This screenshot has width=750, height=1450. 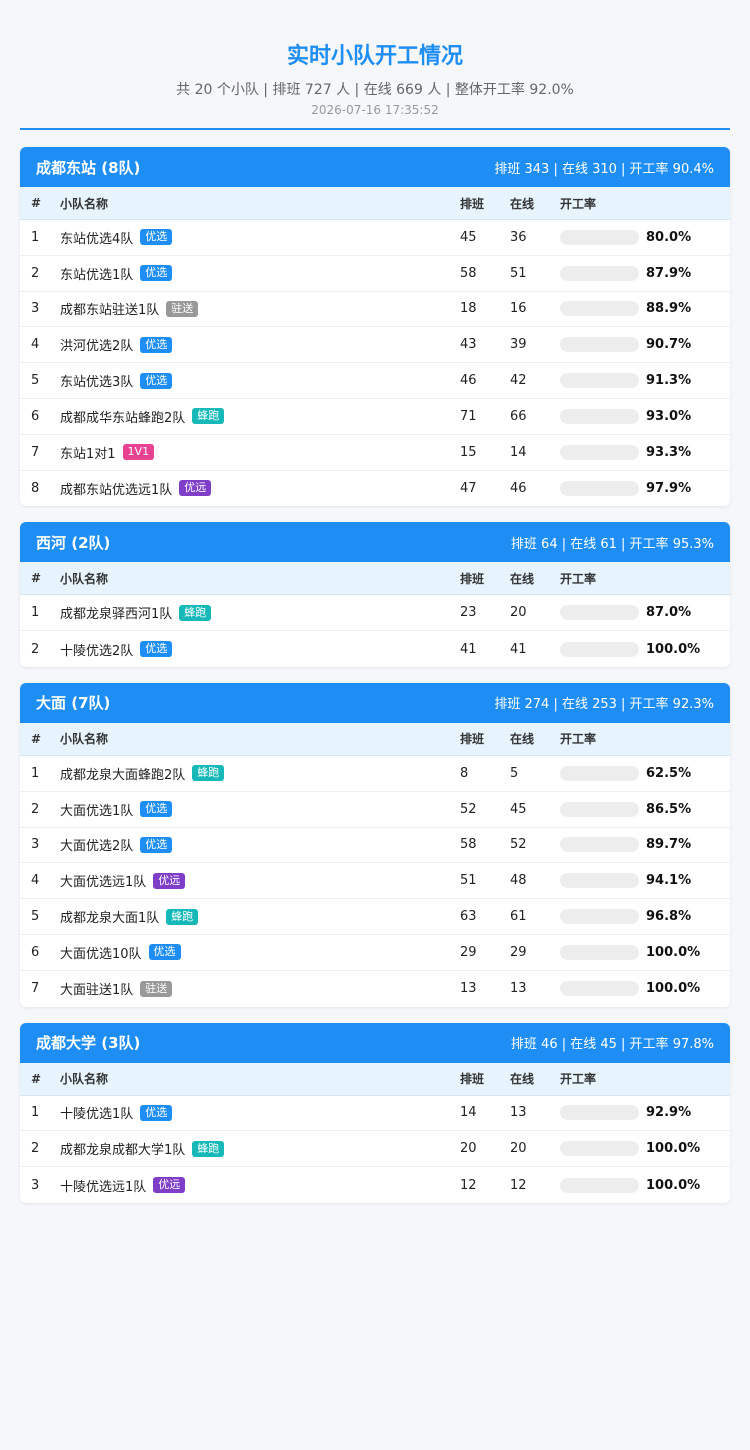 What do you see at coordinates (464, 773) in the screenshot?
I see `scheduled-count: 8` at bounding box center [464, 773].